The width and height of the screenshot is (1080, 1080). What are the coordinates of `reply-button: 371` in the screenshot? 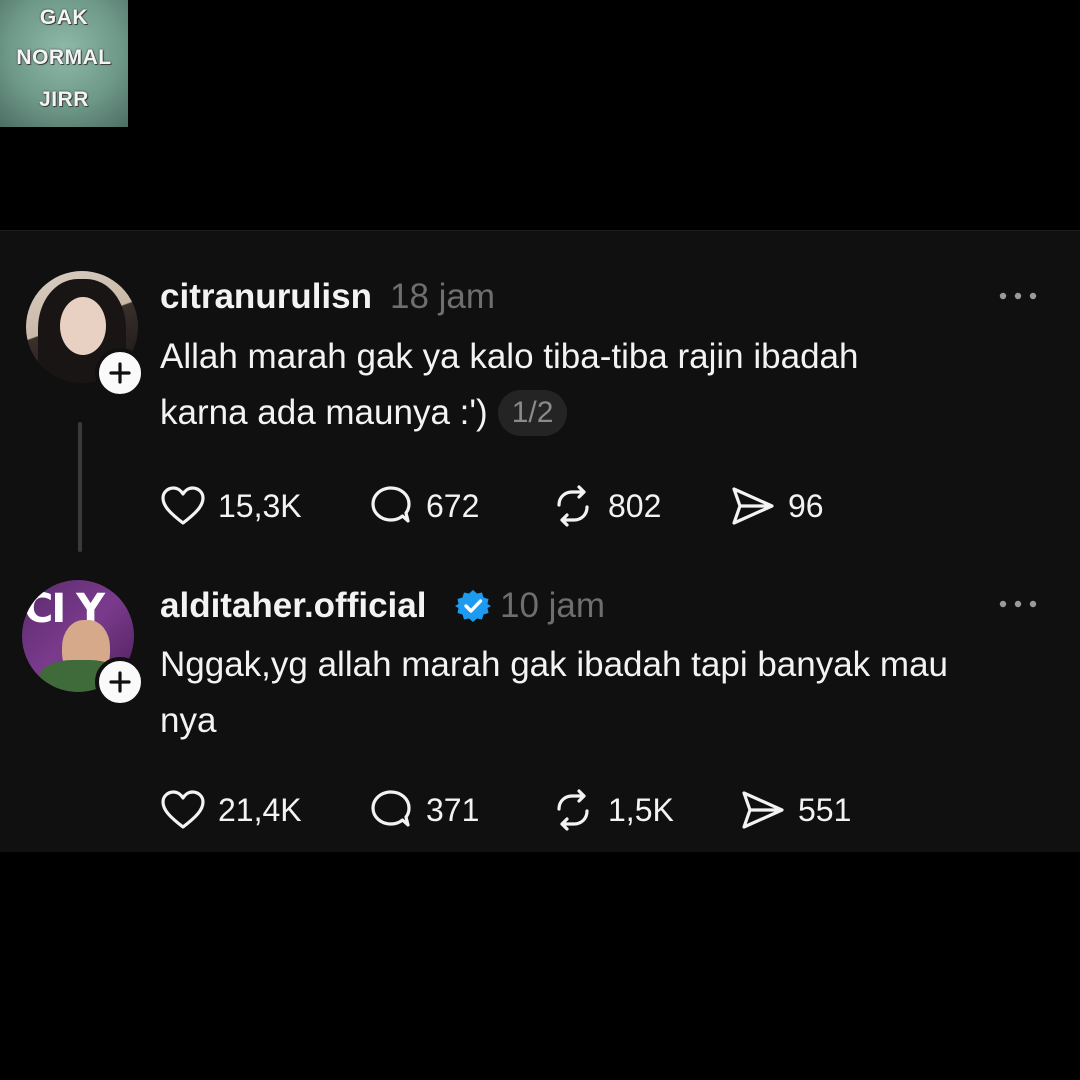 It's located at (423, 810).